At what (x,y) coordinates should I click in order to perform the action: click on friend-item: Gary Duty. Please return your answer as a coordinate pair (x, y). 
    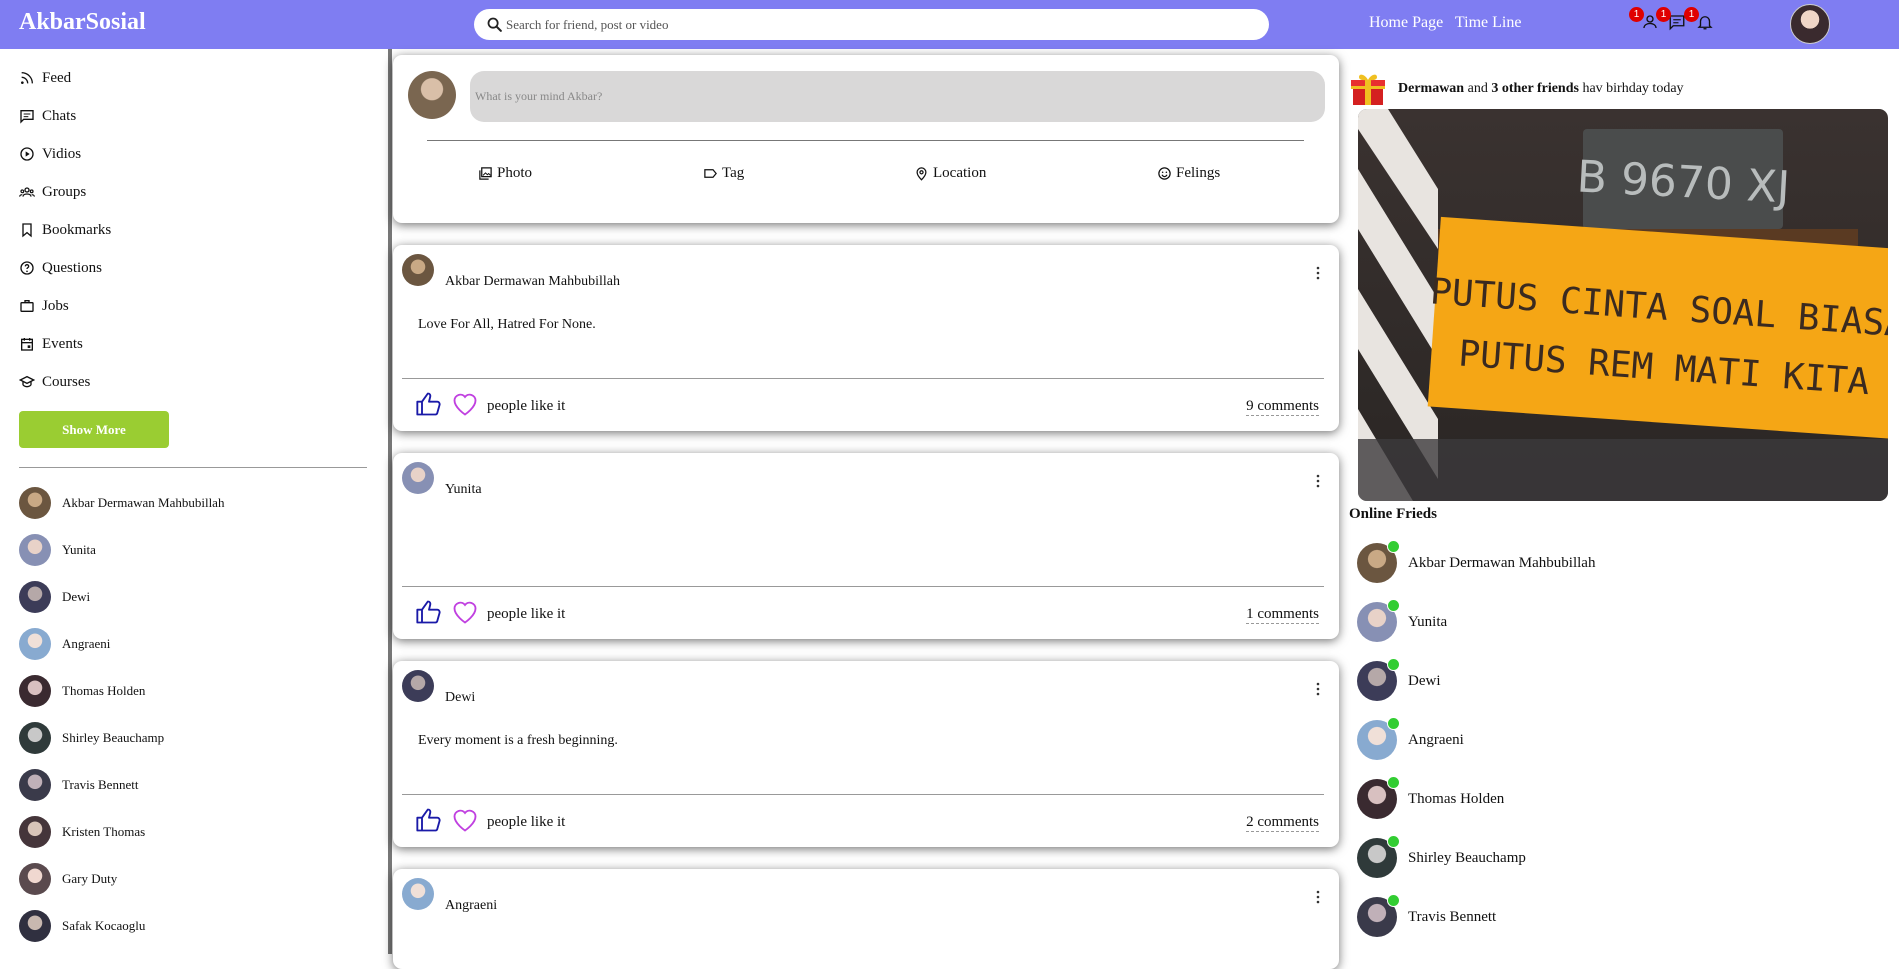
    Looking at the image, I should click on (68, 879).